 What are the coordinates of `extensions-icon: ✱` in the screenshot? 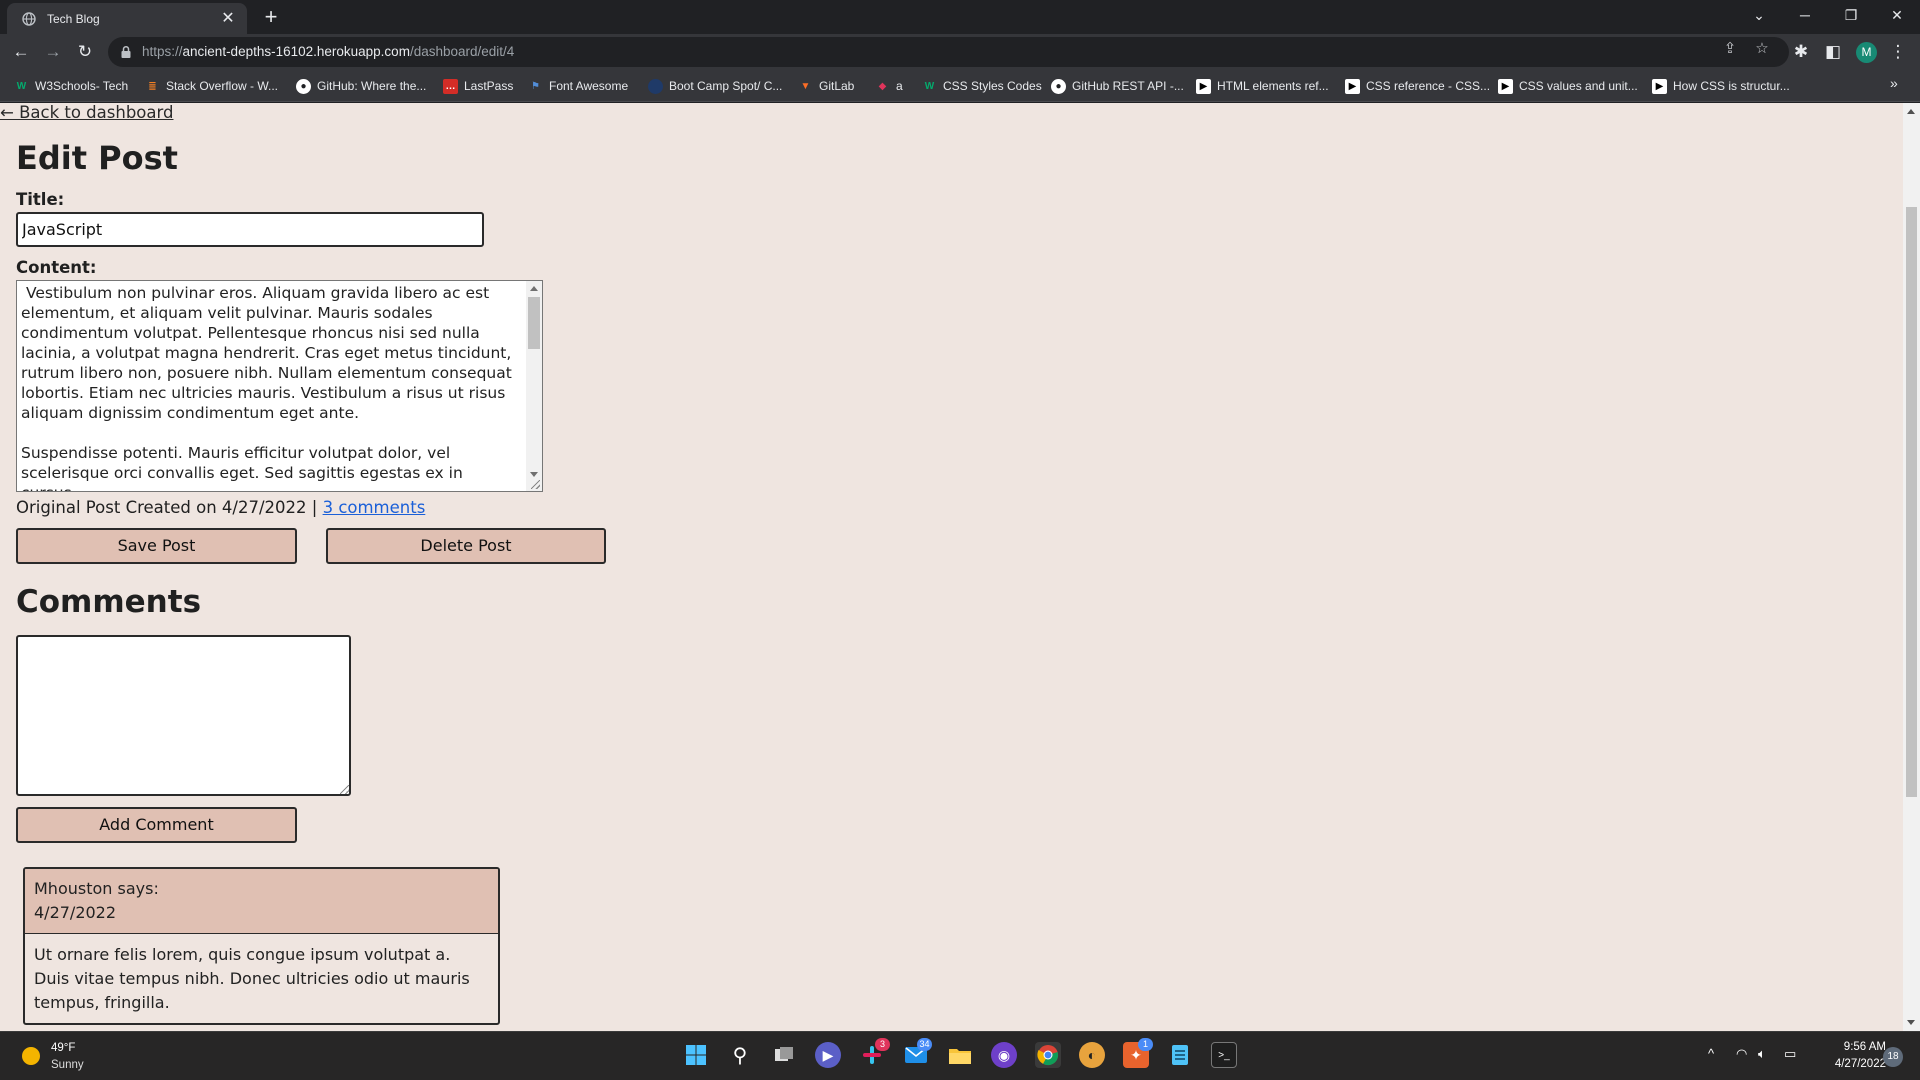 It's located at (1801, 52).